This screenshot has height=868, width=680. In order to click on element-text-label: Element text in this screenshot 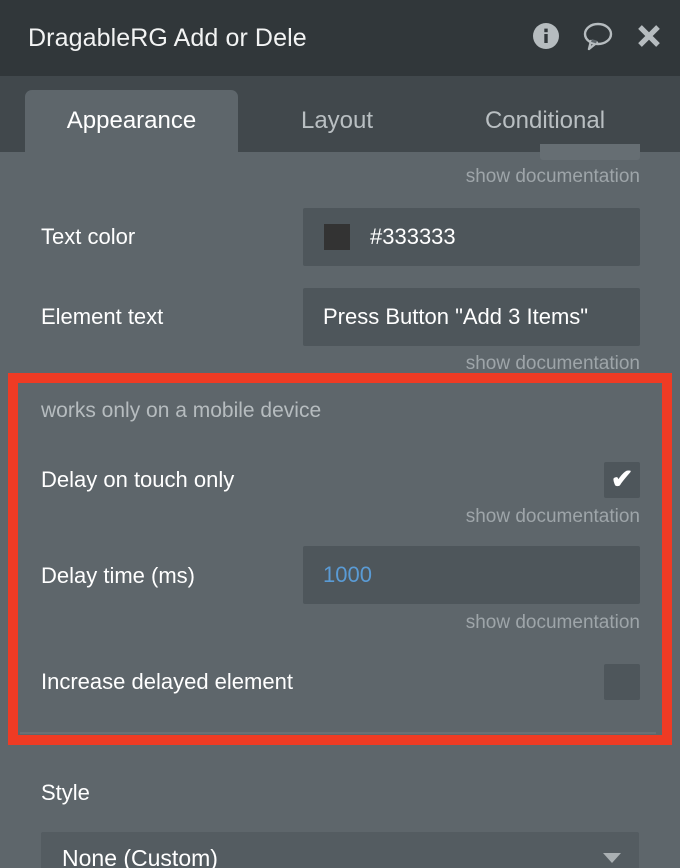, I will do `click(102, 316)`.